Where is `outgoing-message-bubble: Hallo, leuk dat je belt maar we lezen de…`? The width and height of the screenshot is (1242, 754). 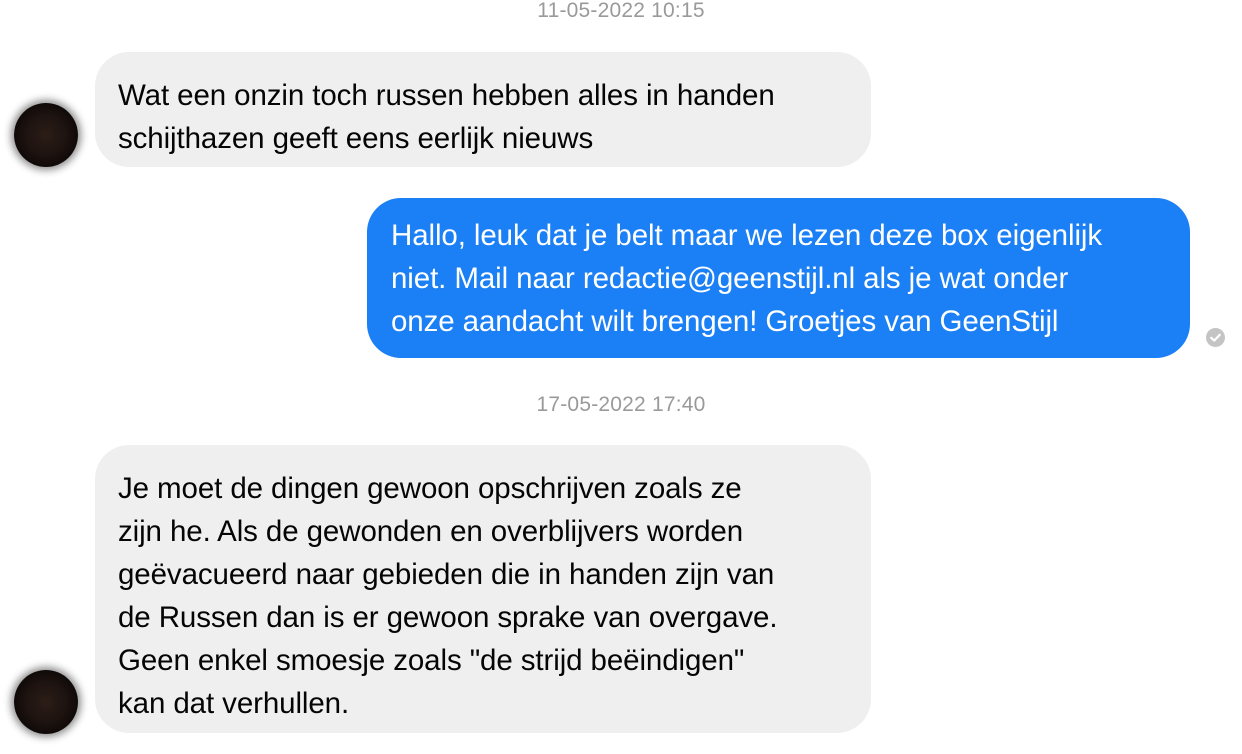
outgoing-message-bubble: Hallo, leuk dat je belt maar we lezen de… is located at coordinates (778, 278).